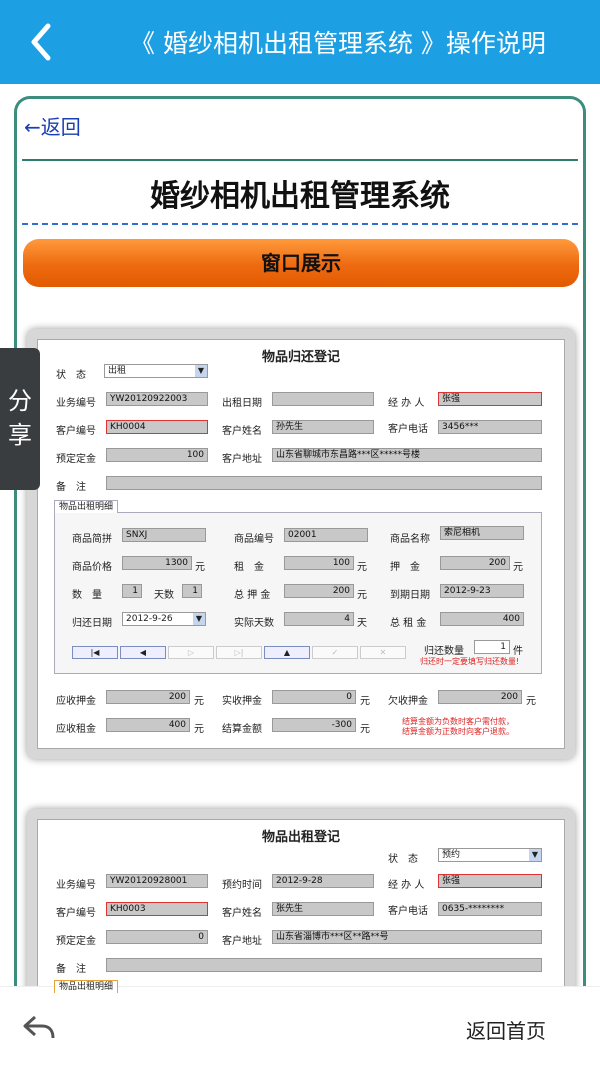 The height and width of the screenshot is (1067, 600). Describe the element at coordinates (335, 652) in the screenshot. I see `confirm-record-button: ✓` at that location.